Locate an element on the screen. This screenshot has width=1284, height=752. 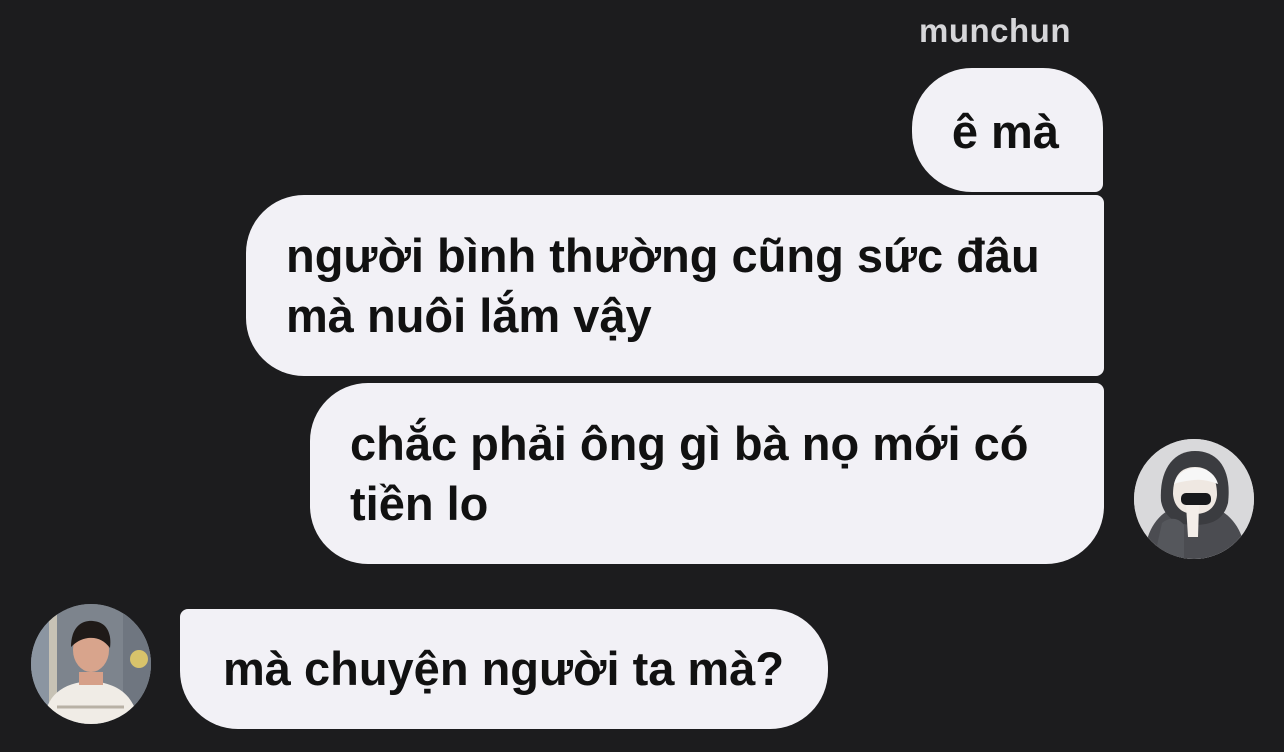
message-2-line-1: người bình thường cũng sức đâu is located at coordinates (663, 255).